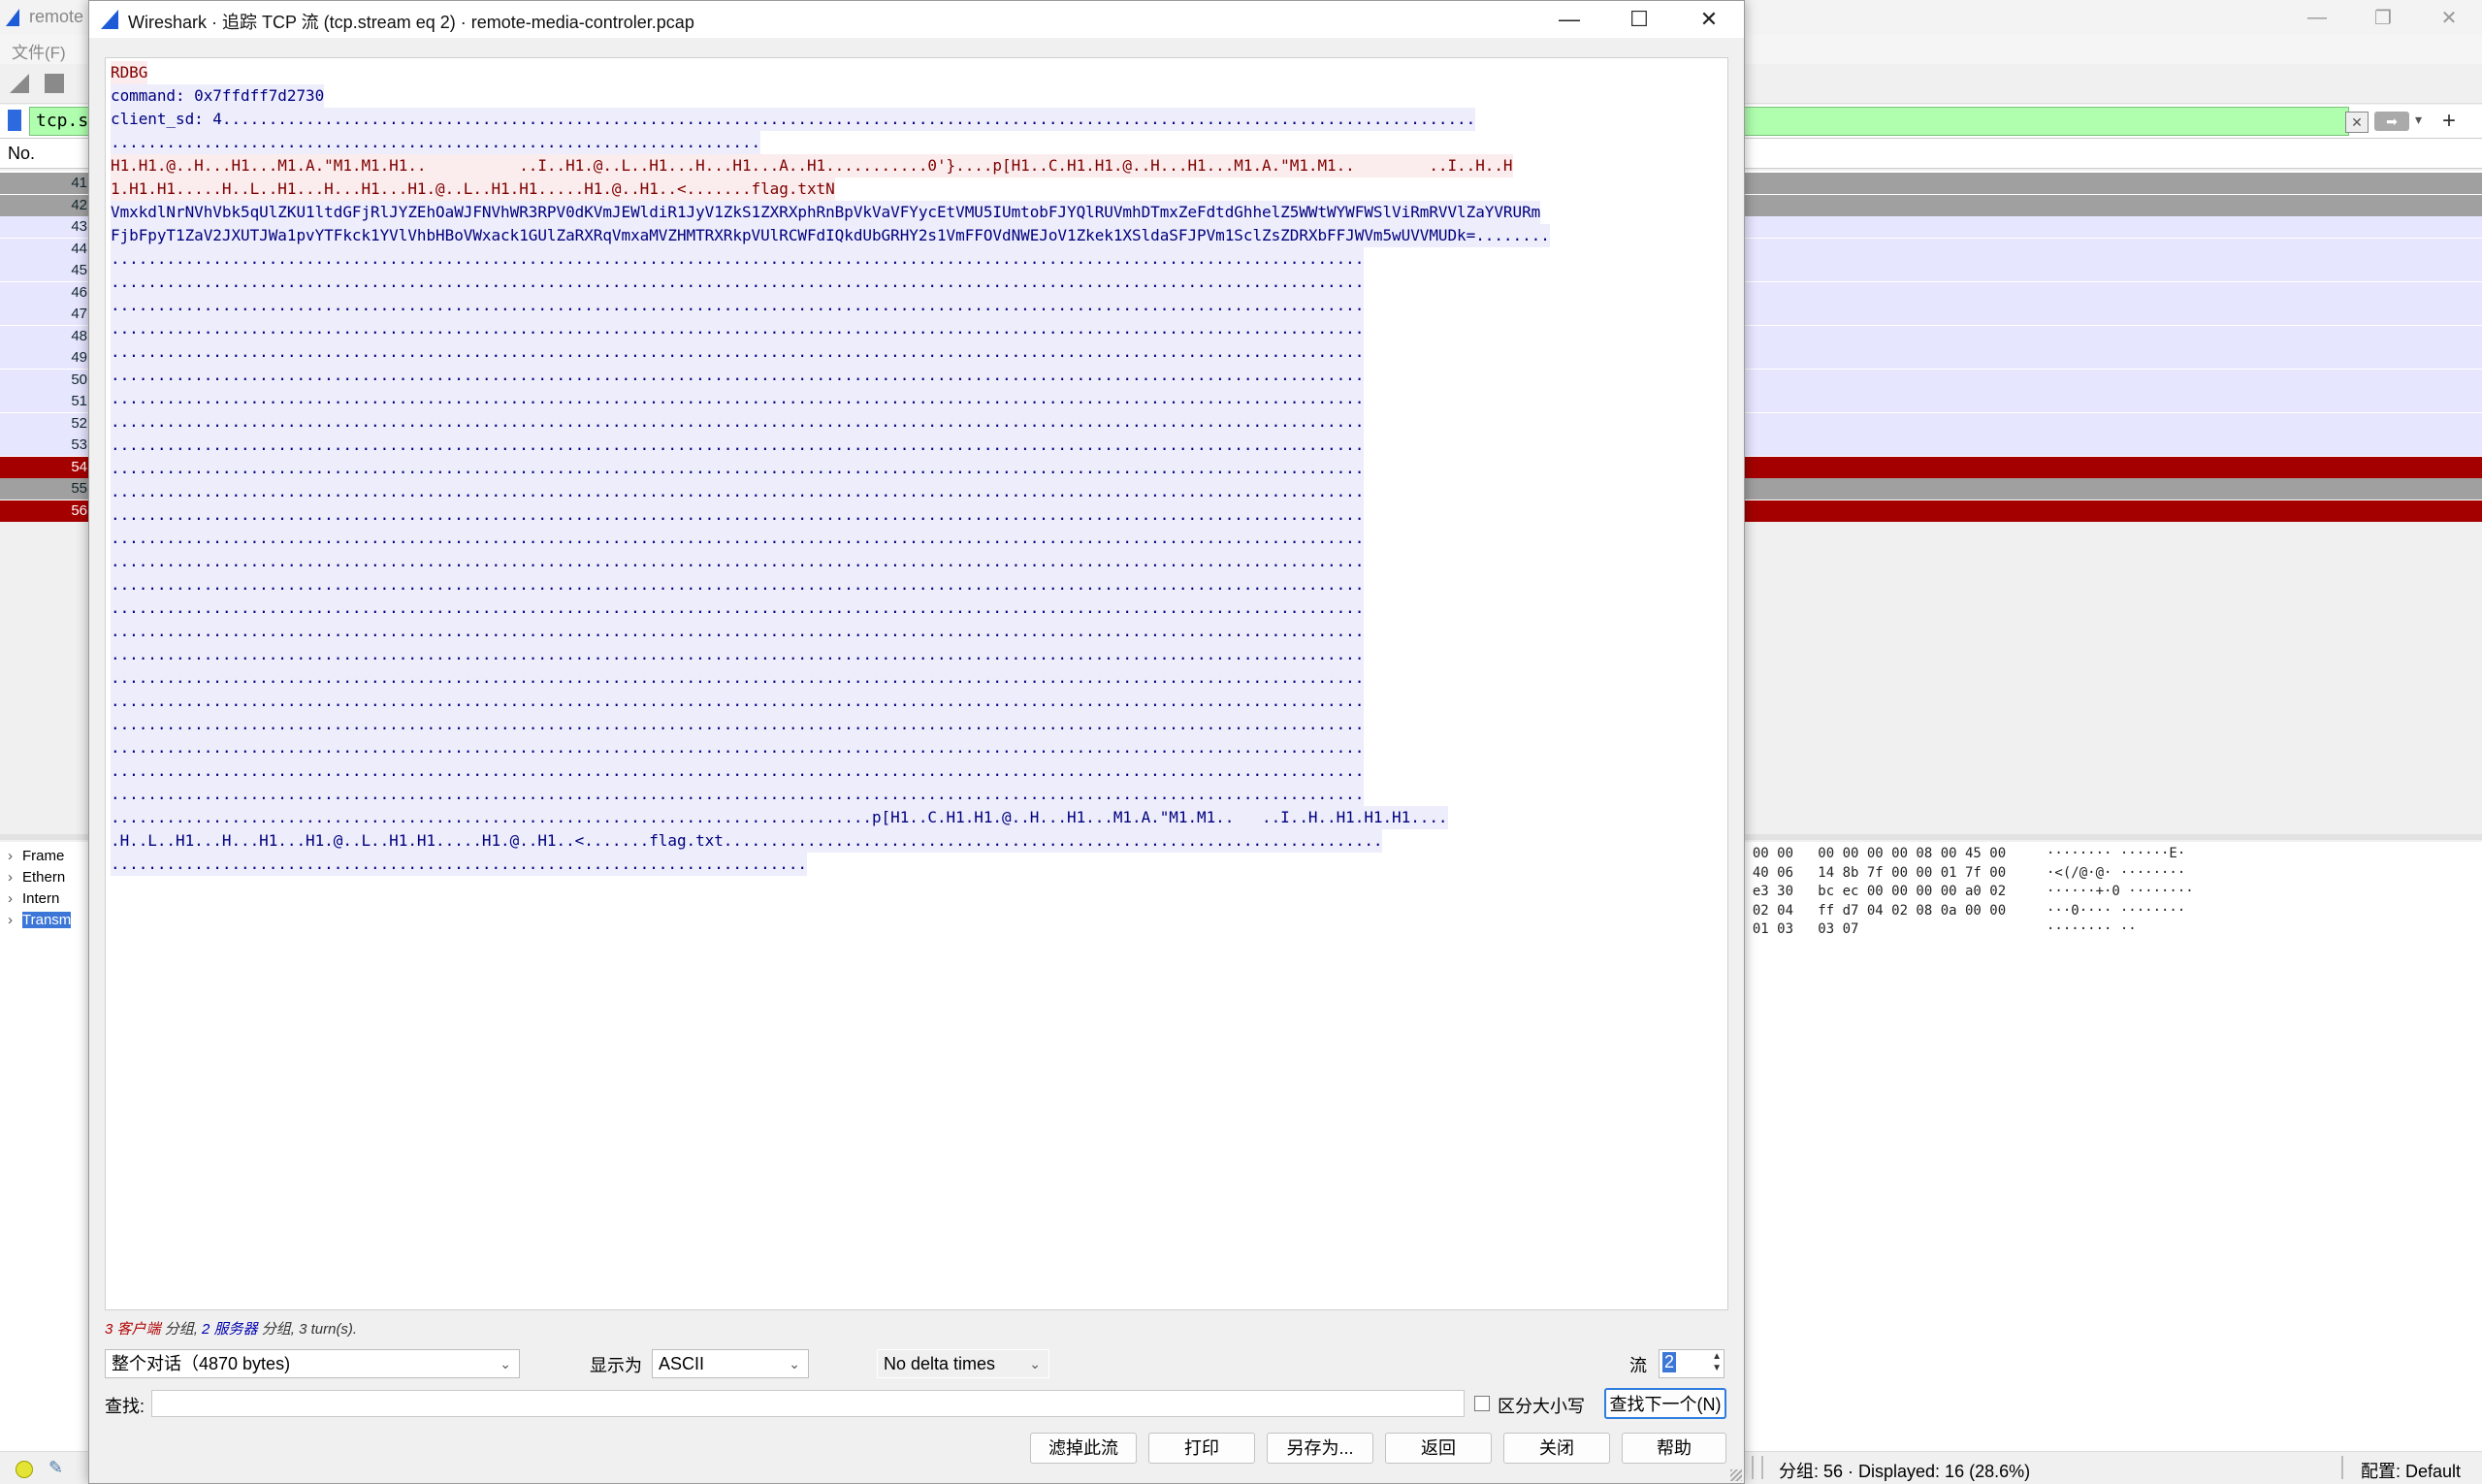 This screenshot has width=2482, height=1484. What do you see at coordinates (79, 510) in the screenshot?
I see `packet-number: 56` at bounding box center [79, 510].